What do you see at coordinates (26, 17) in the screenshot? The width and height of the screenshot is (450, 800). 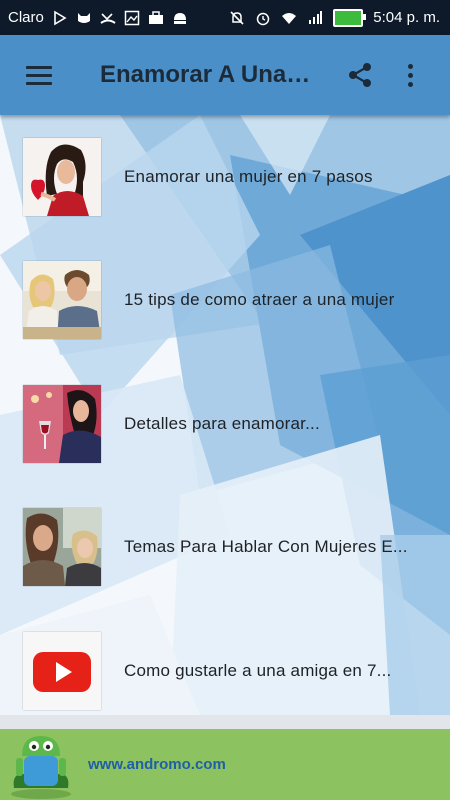 I see `carrier-label: Claro` at bounding box center [26, 17].